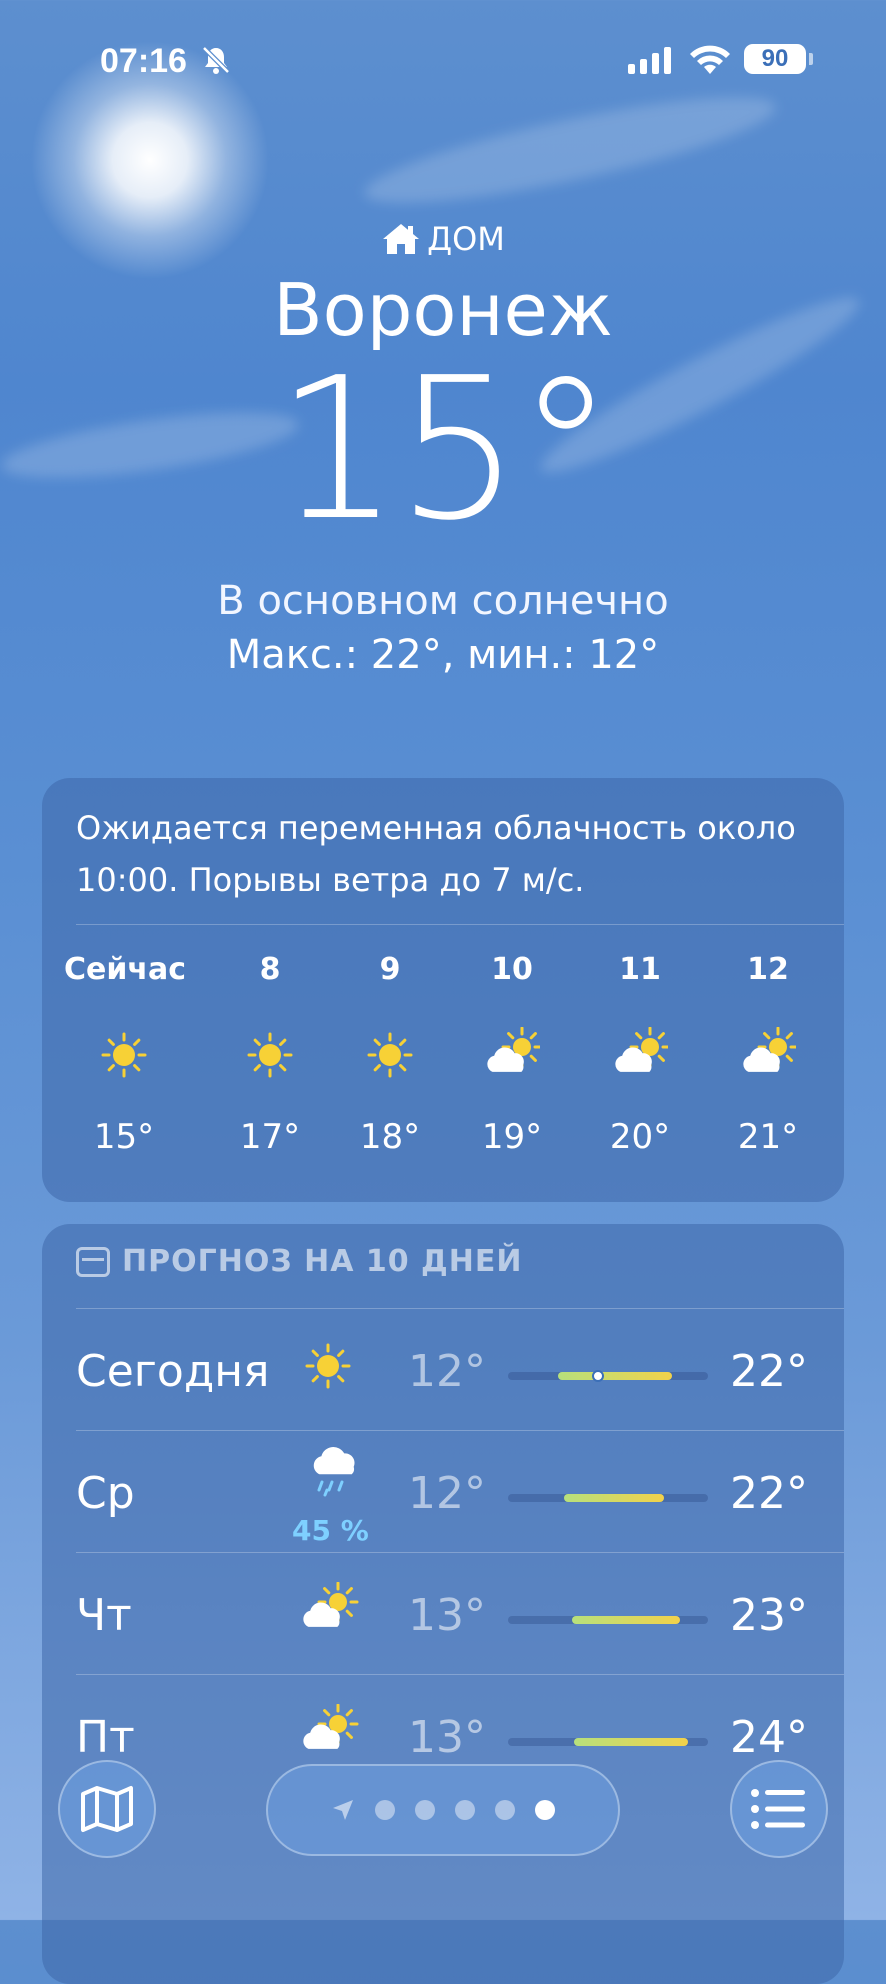 The height and width of the screenshot is (1984, 886). What do you see at coordinates (343, 1810) in the screenshot?
I see `location-arrow-icon` at bounding box center [343, 1810].